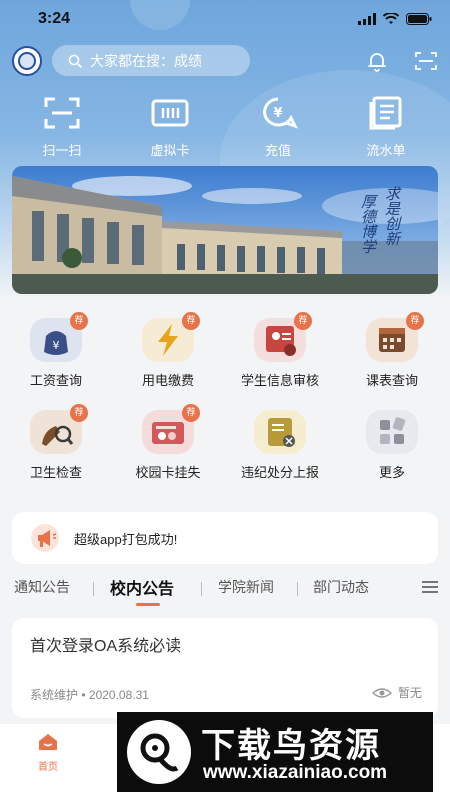 The height and width of the screenshot is (800, 450). What do you see at coordinates (42, 587) in the screenshot?
I see `tab-notices: 通知公告` at bounding box center [42, 587].